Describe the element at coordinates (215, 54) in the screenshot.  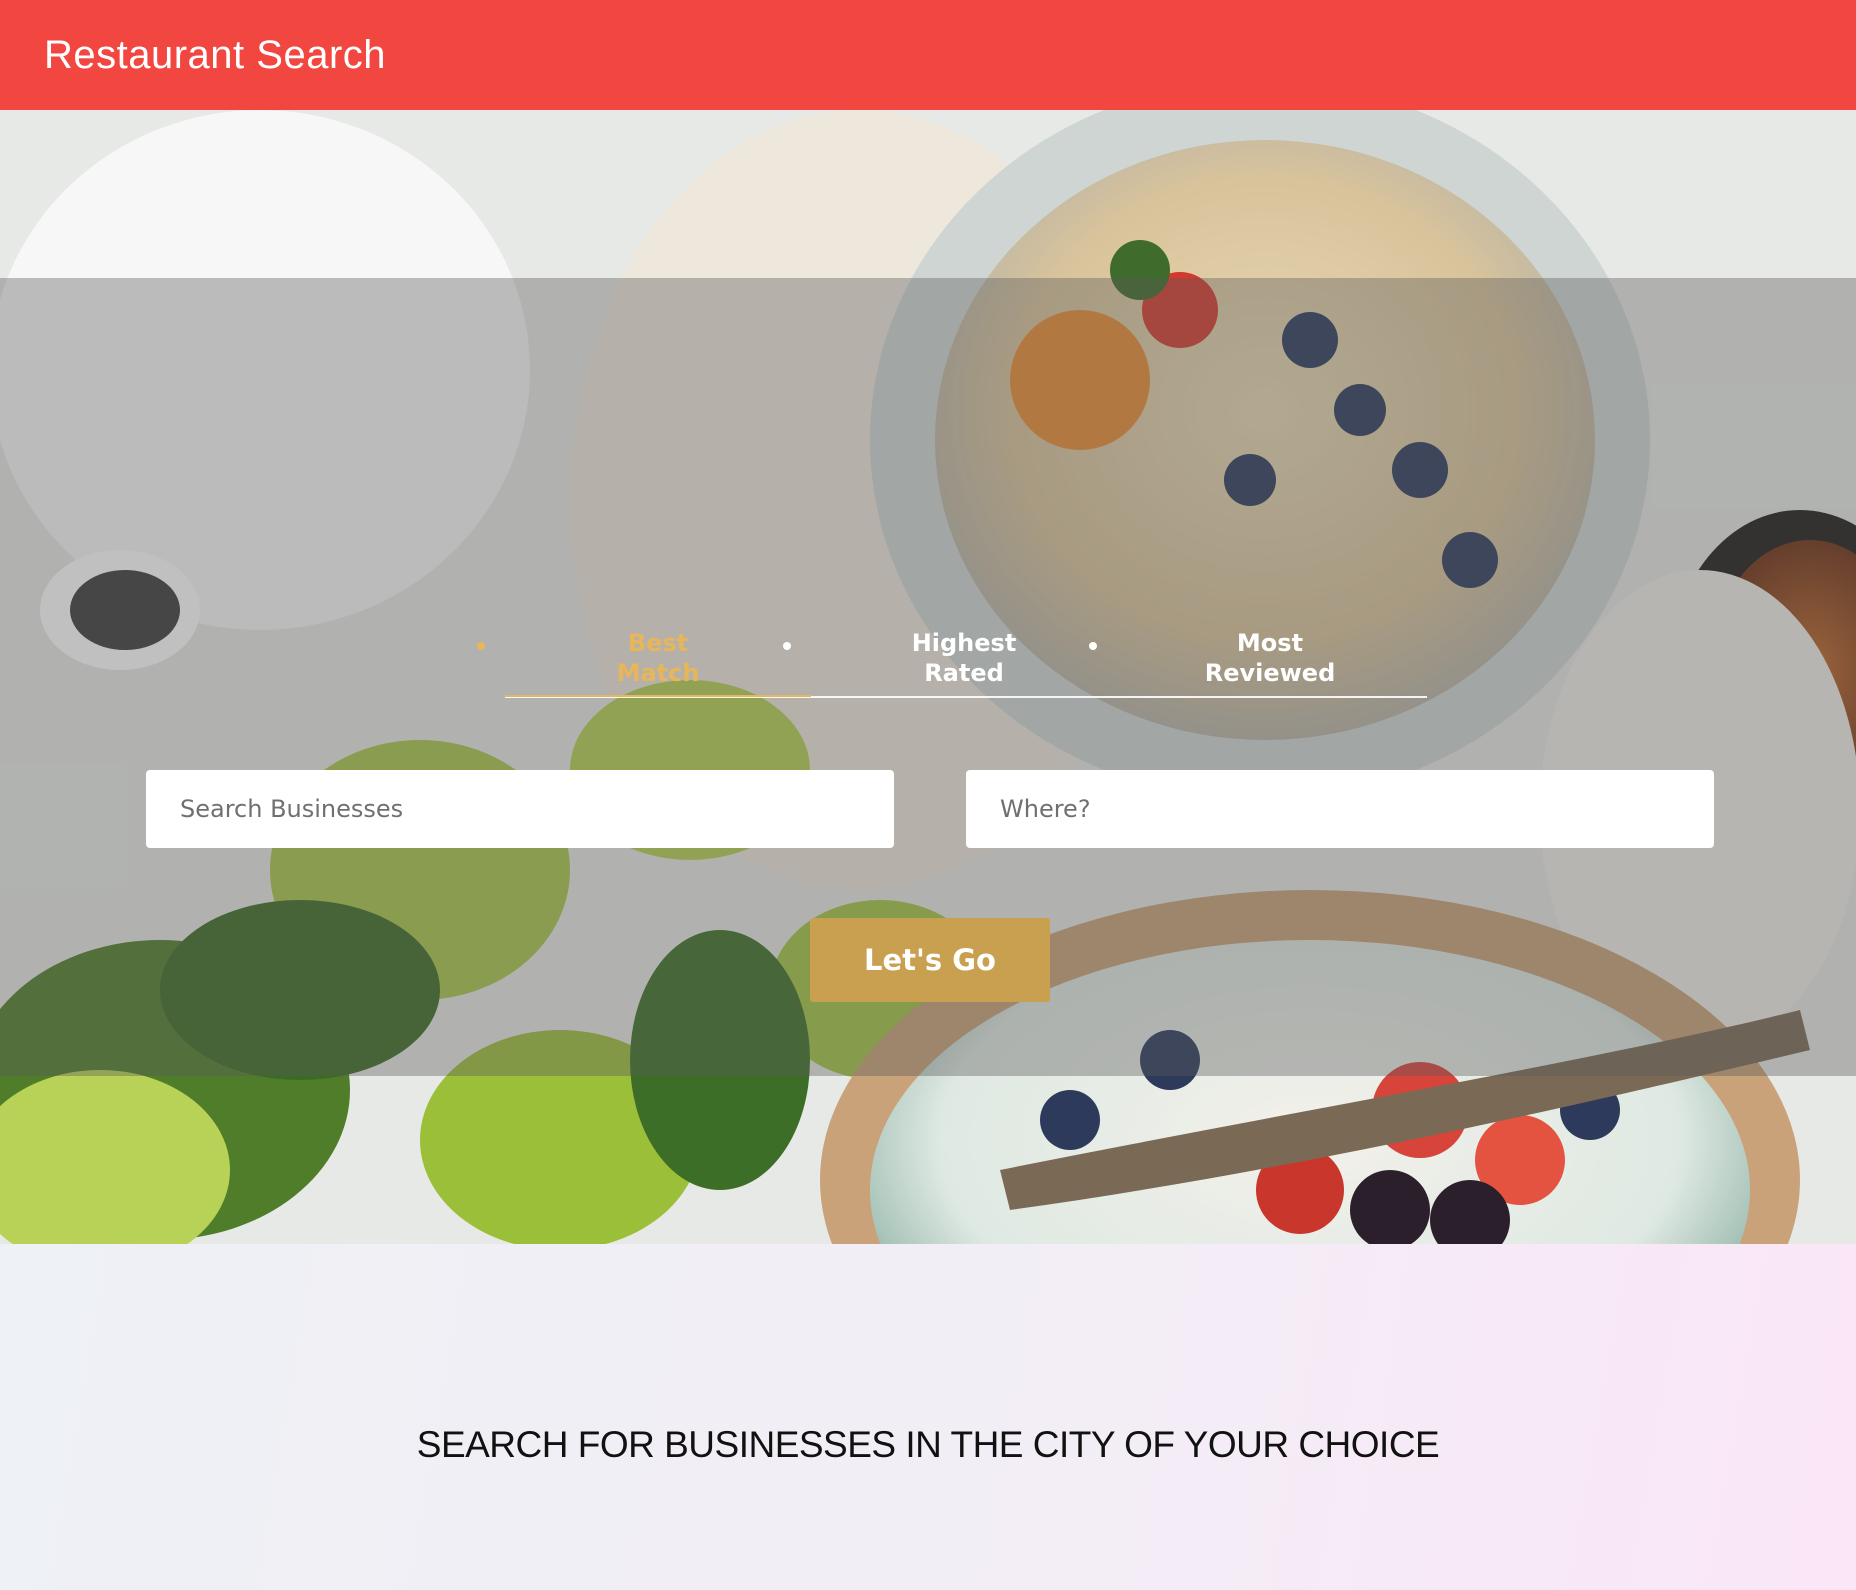
I see `app-title: Restaurant Search` at that location.